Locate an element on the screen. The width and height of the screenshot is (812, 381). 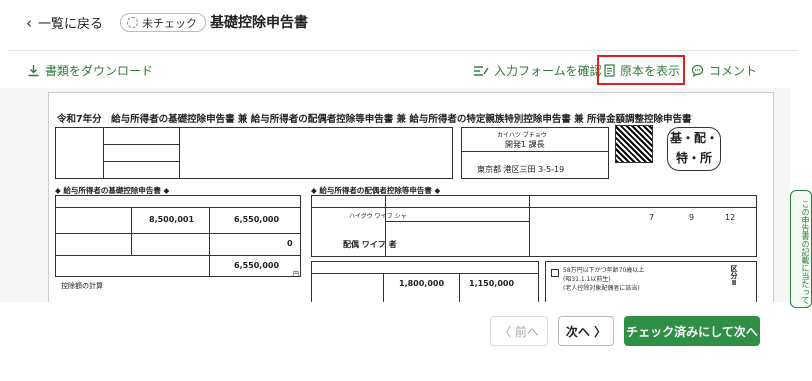
spouse-salary-income: 1,800,000 is located at coordinates (422, 283).